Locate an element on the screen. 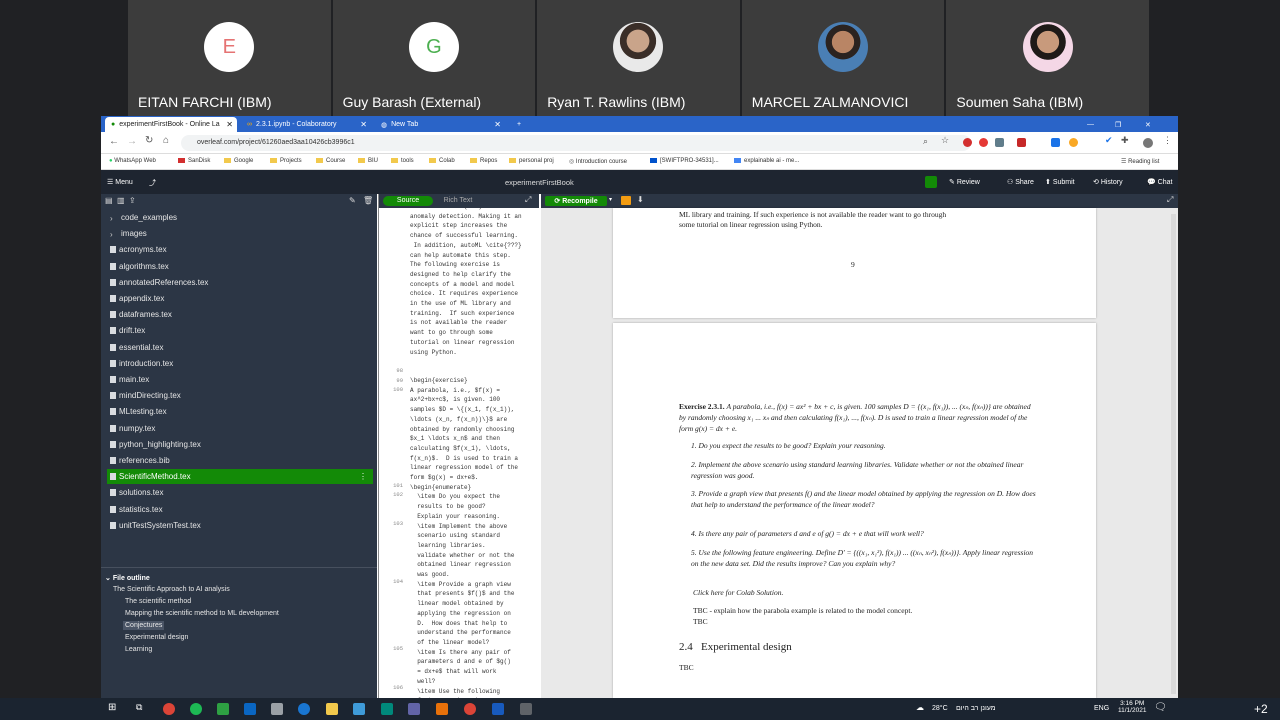 This screenshot has height=720, width=1280. bookmark: Google is located at coordinates (238, 161).